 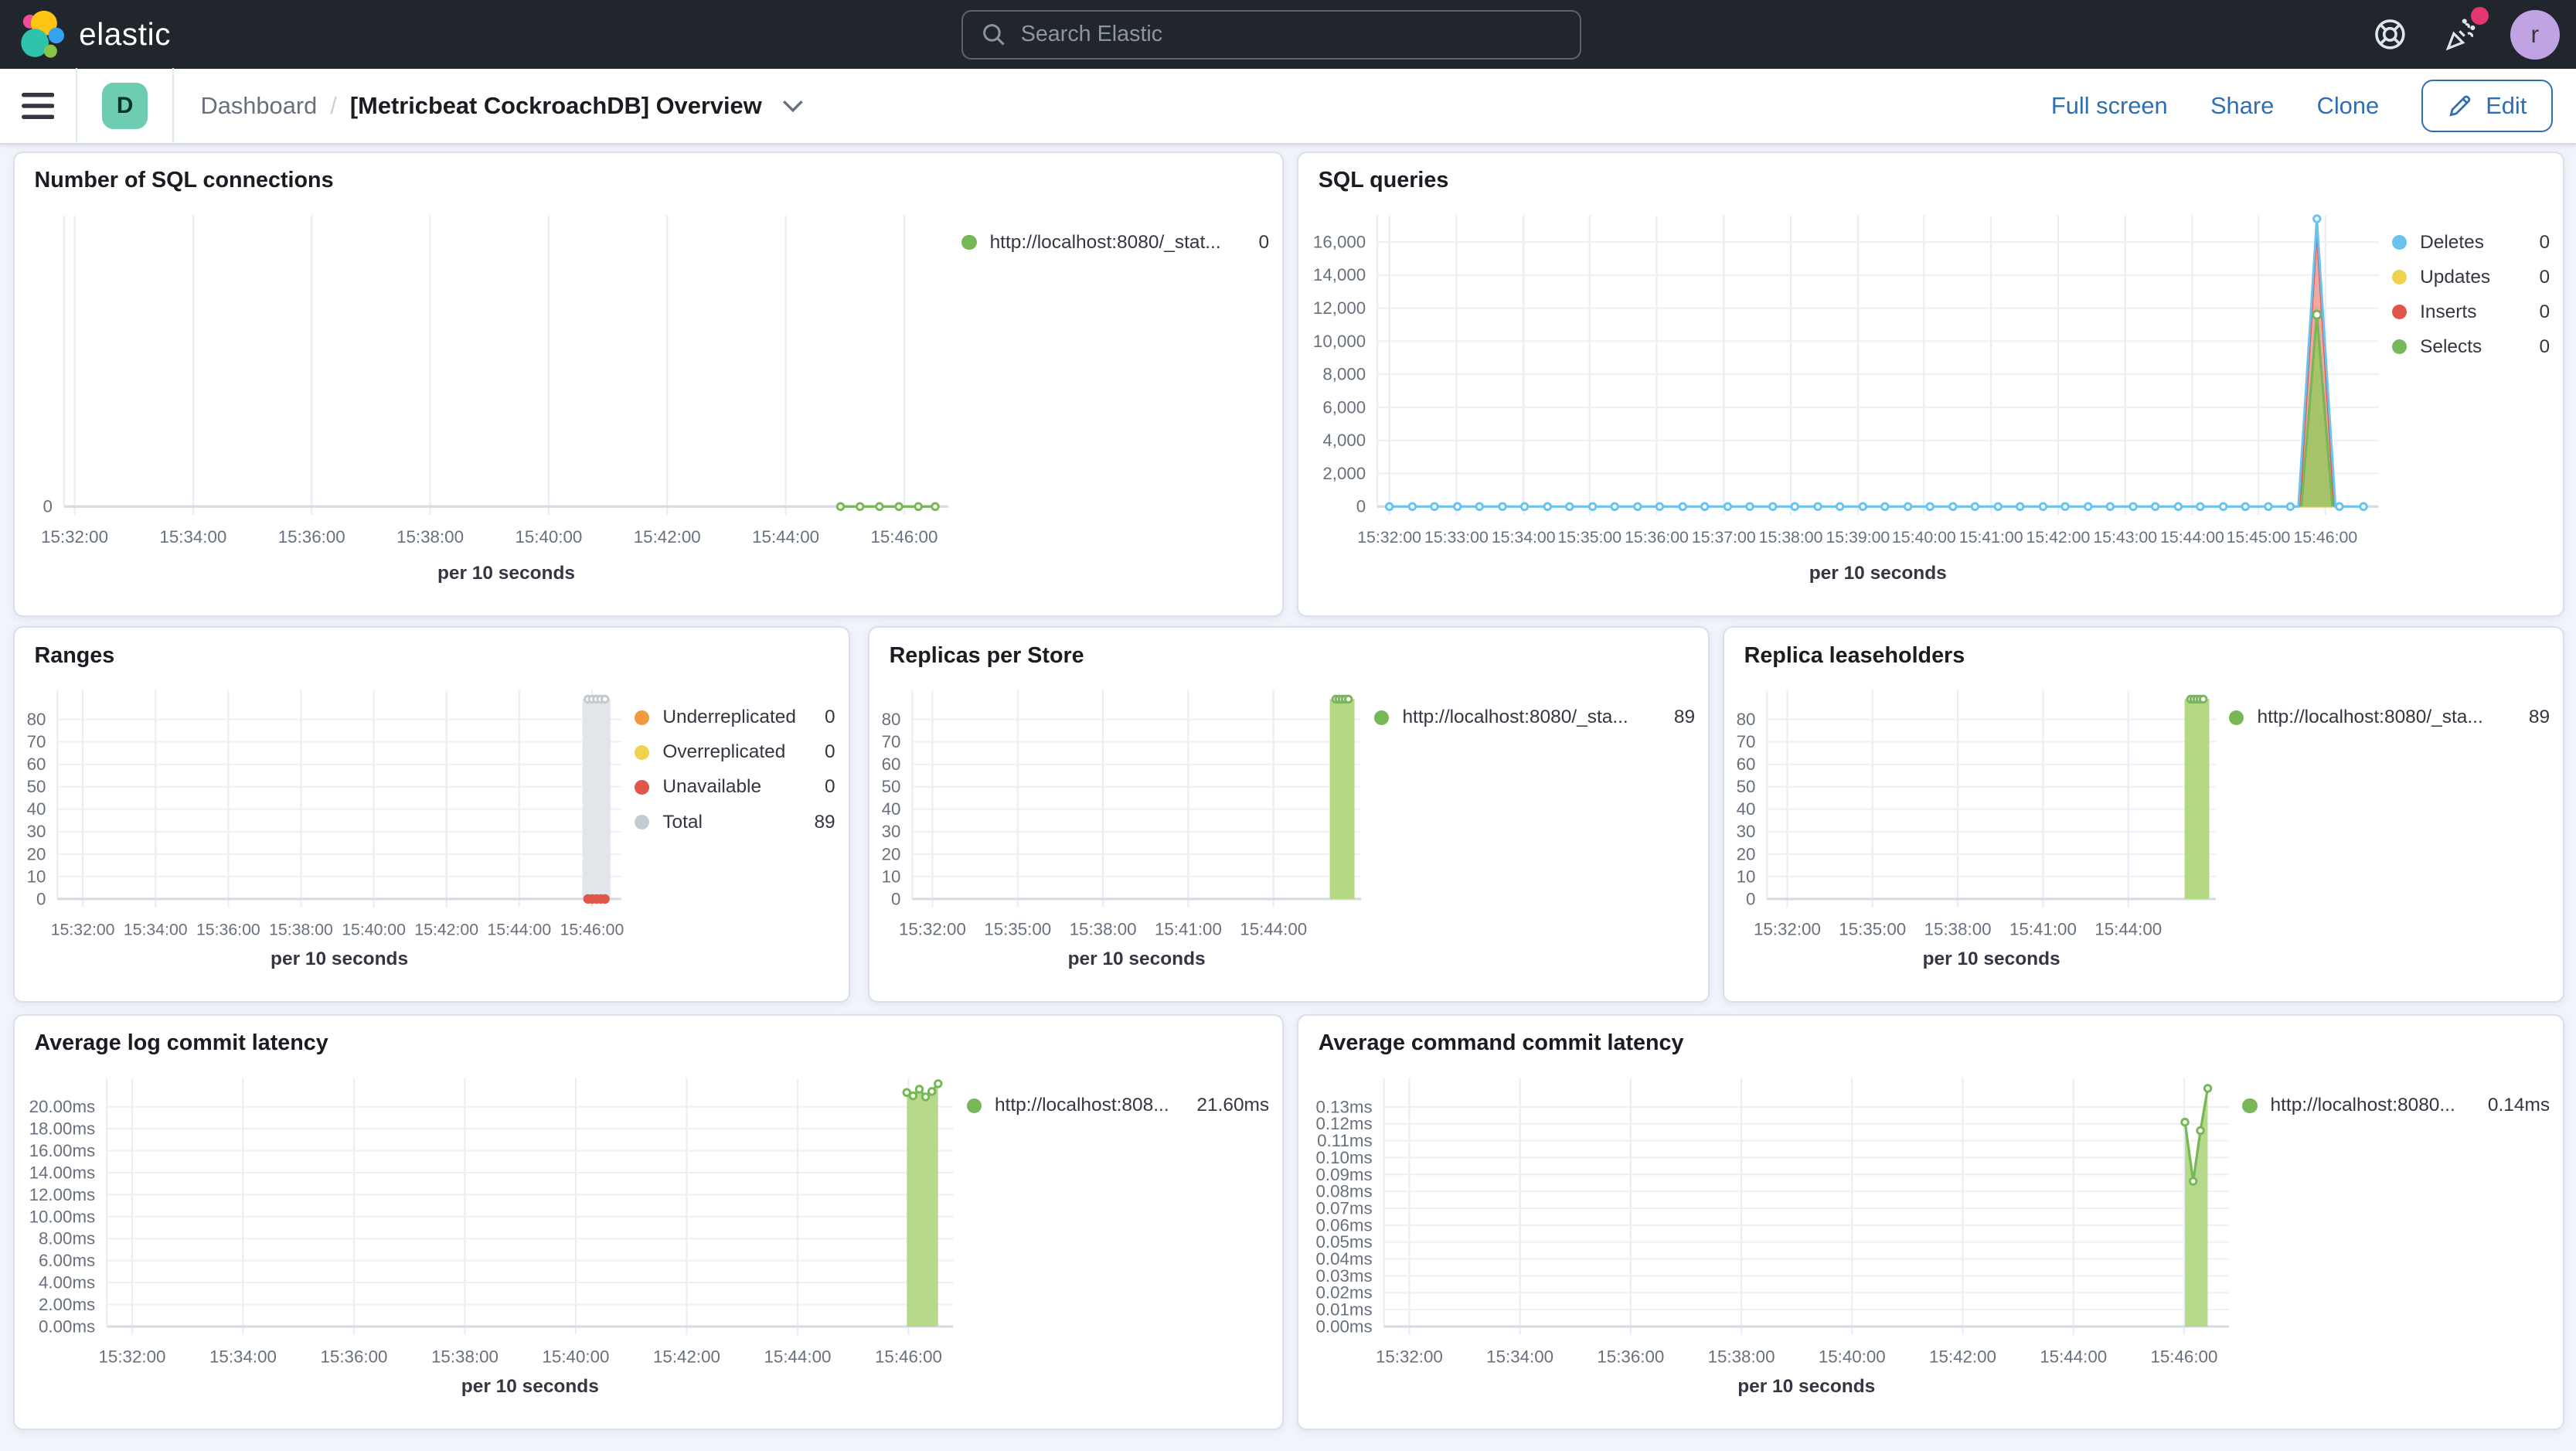 What do you see at coordinates (1339, 242) in the screenshot?
I see `svg-text: 16,000` at bounding box center [1339, 242].